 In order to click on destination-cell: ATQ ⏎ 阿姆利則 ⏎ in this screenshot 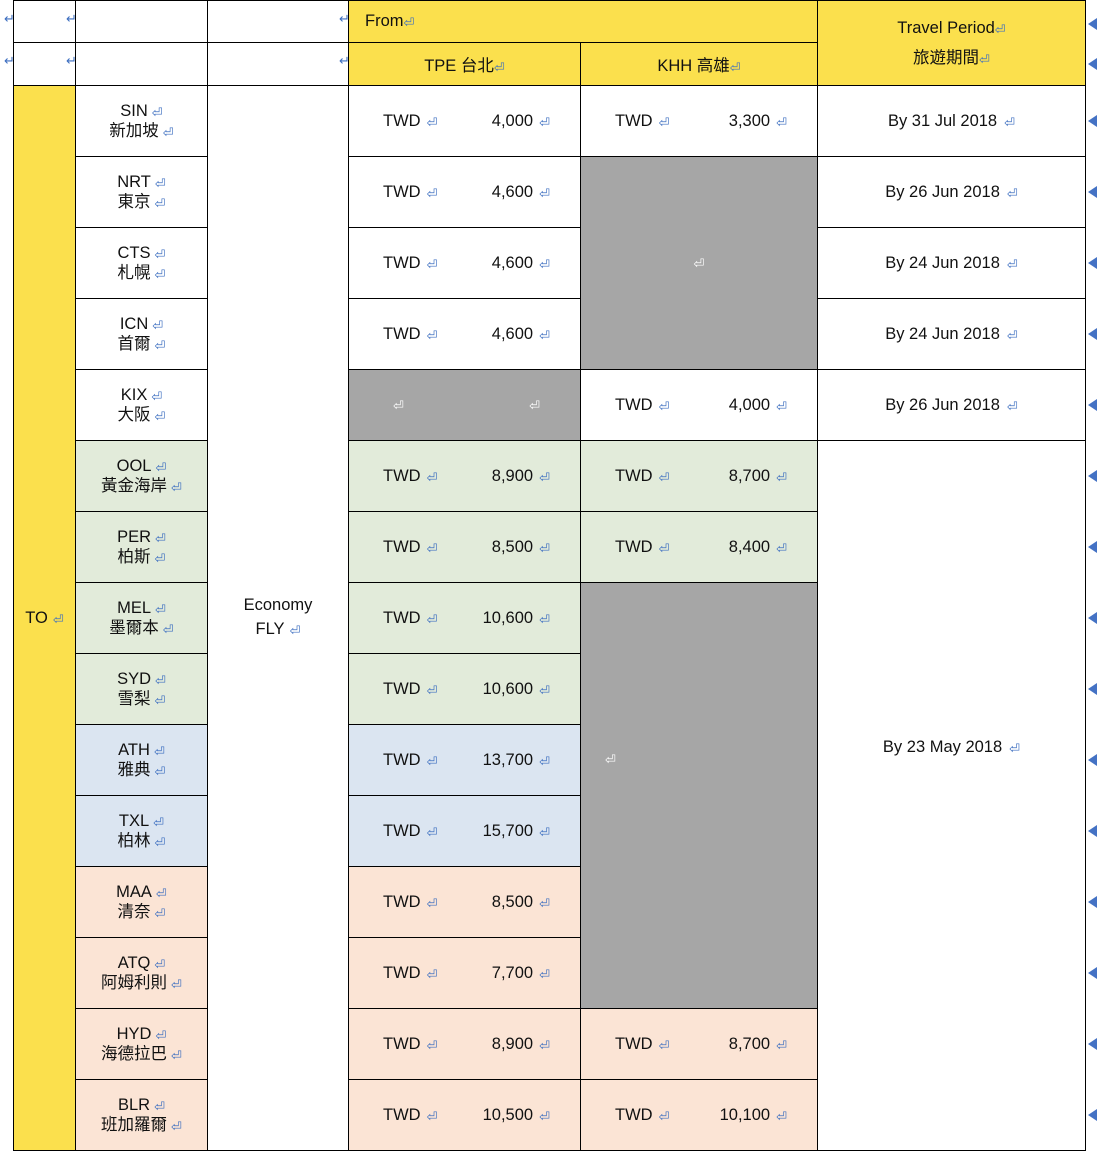, I will do `click(141, 973)`.